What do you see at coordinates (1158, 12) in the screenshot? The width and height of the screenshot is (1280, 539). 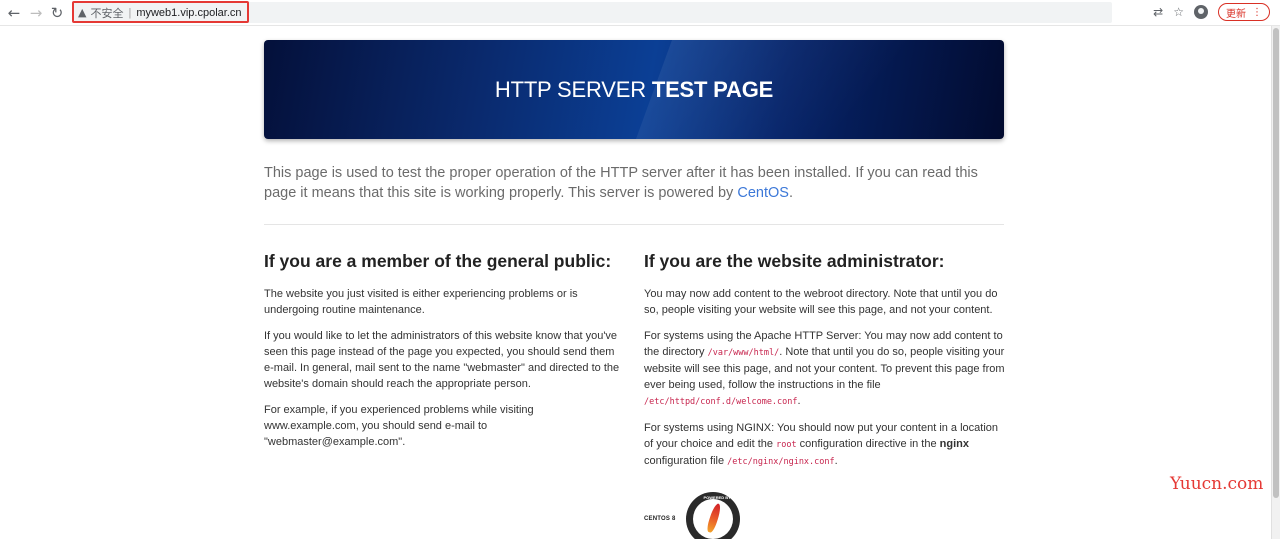 I see `translate-icon: ⇄` at bounding box center [1158, 12].